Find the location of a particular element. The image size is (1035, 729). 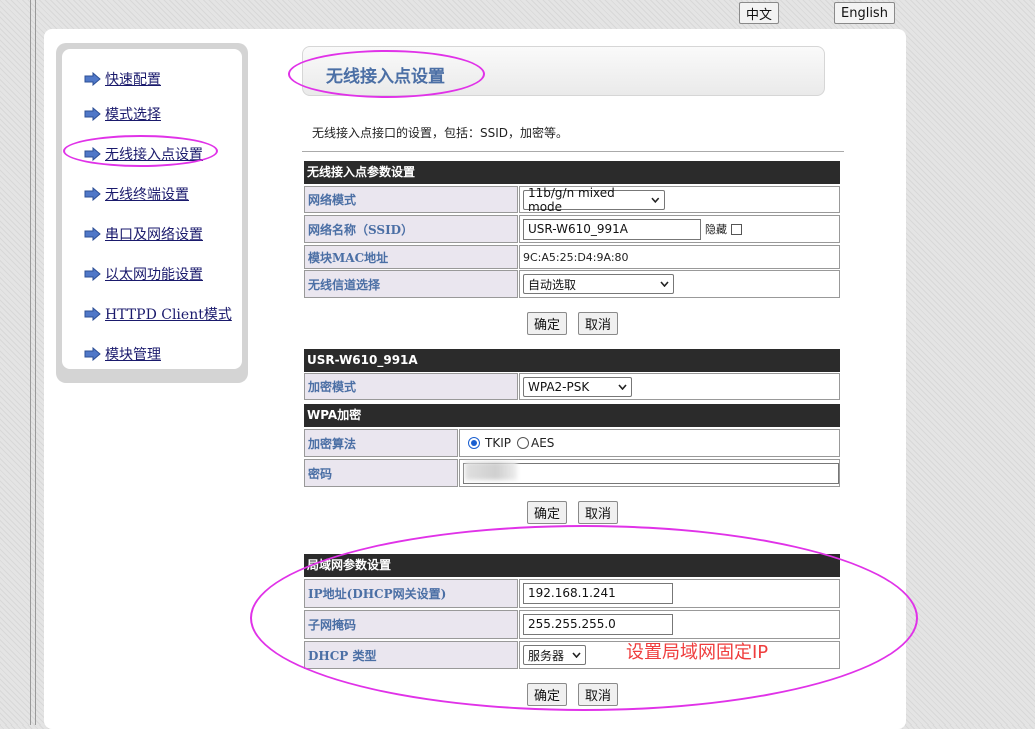

sidebar-item-sta-settings: 无线终端设置 is located at coordinates (136, 194).